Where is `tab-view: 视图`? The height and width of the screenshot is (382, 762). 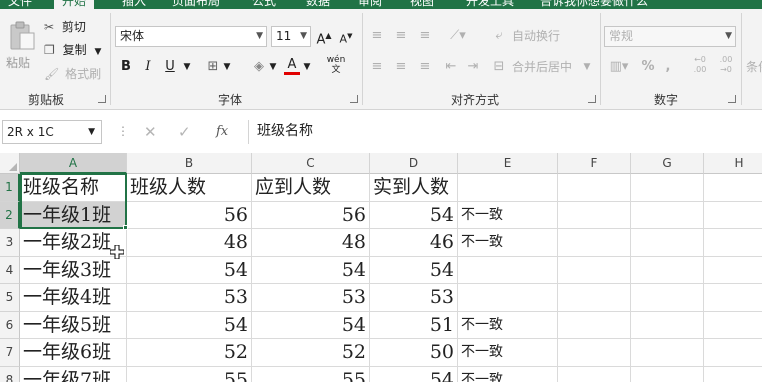 tab-view: 视图 is located at coordinates (422, 4).